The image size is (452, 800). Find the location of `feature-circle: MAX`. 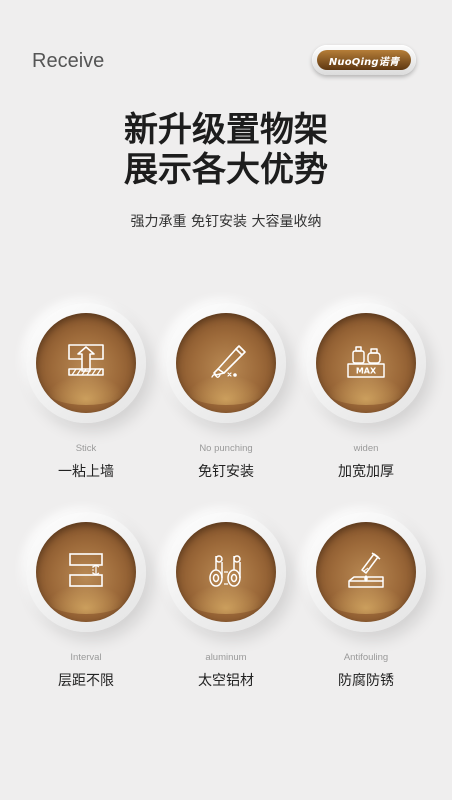

feature-circle: MAX is located at coordinates (366, 363).